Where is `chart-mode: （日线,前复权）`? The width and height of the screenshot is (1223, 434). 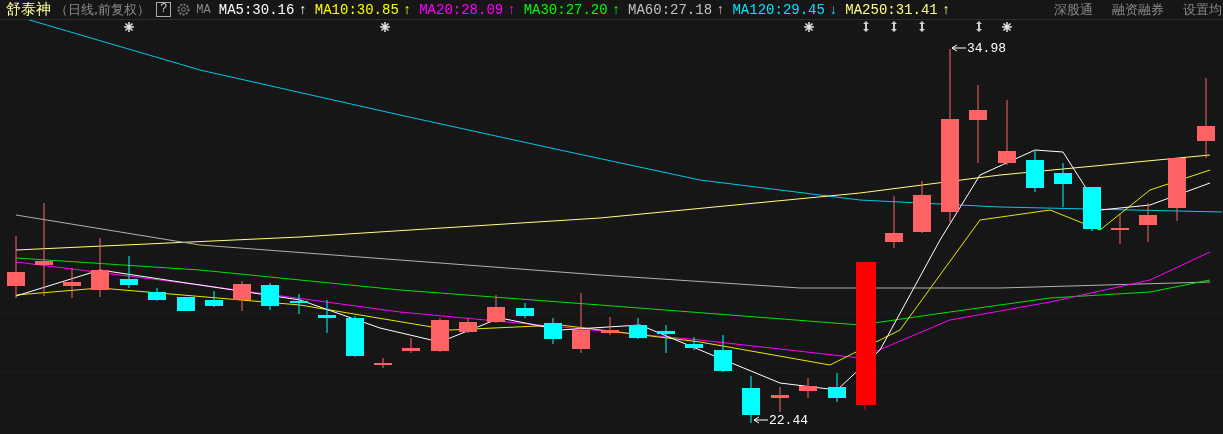
chart-mode: （日线,前复权） is located at coordinates (103, 9).